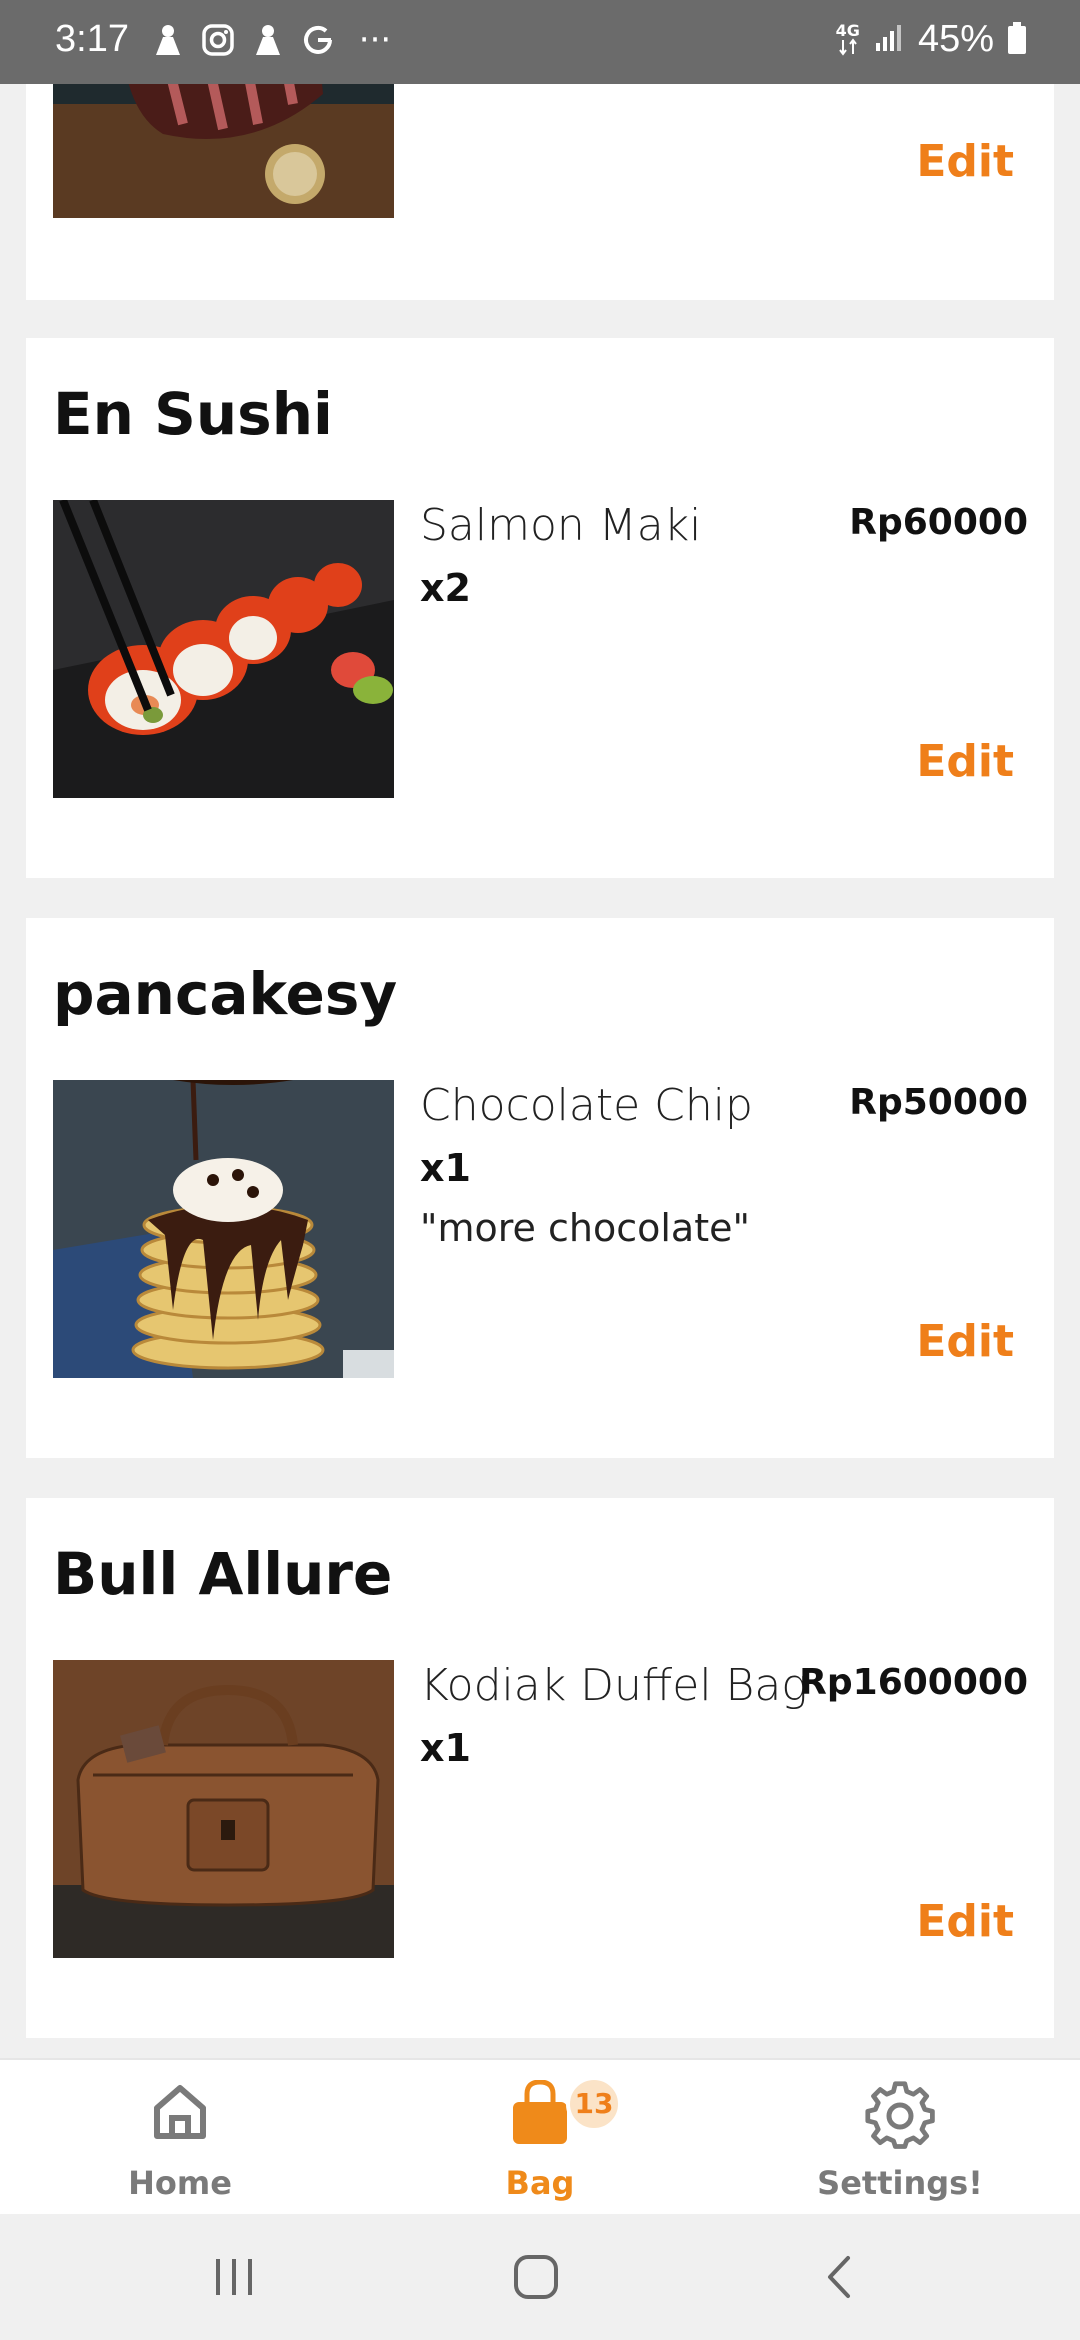 This screenshot has width=1080, height=2340. What do you see at coordinates (900, 2118) in the screenshot?
I see `gear-icon` at bounding box center [900, 2118].